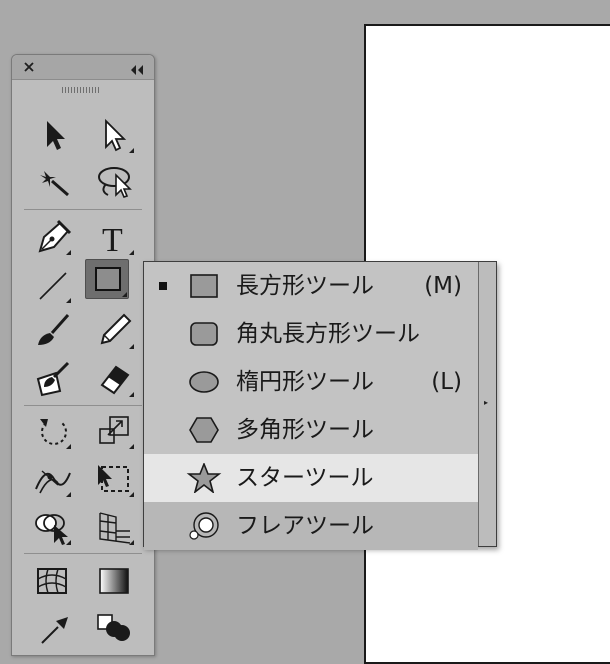 The image size is (610, 664). I want to click on flyout-item-rectangle-tool: 長方形ツール (M), so click(311, 286).